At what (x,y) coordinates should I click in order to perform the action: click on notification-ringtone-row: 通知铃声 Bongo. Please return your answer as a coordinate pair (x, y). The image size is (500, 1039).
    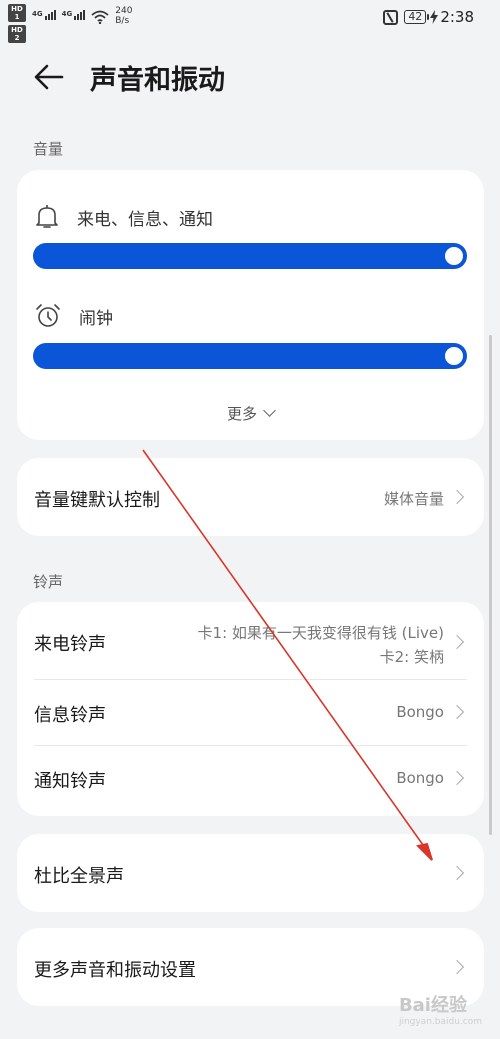
    Looking at the image, I should click on (250, 779).